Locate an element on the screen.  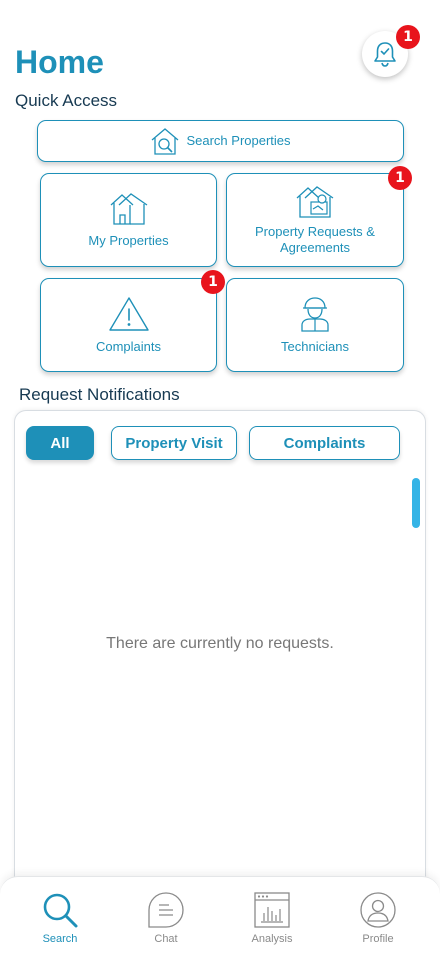
tab-analysis: Analysis is located at coordinates (272, 918).